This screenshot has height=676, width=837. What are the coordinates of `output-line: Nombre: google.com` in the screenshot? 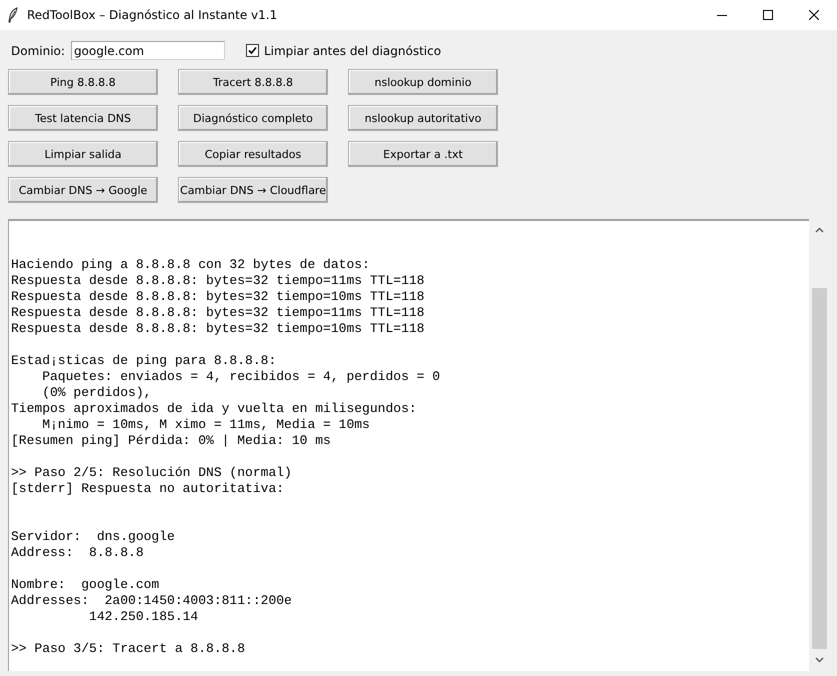 It's located at (85, 585).